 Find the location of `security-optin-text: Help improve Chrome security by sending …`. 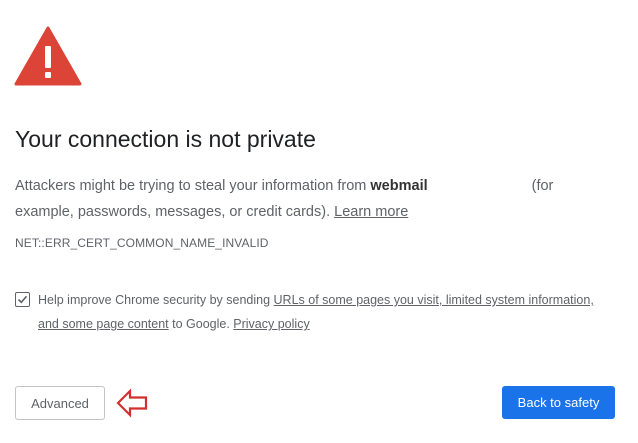

security-optin-text: Help improve Chrome security by sending … is located at coordinates (318, 312).